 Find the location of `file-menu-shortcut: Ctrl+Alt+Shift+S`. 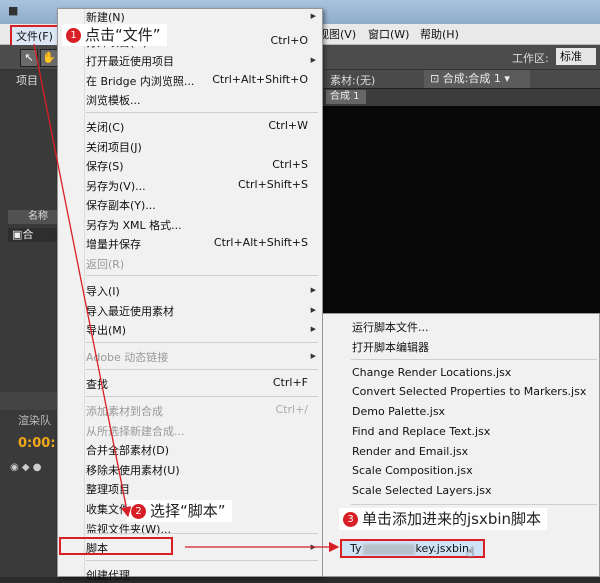

file-menu-shortcut: Ctrl+Alt+Shift+S is located at coordinates (260, 242).